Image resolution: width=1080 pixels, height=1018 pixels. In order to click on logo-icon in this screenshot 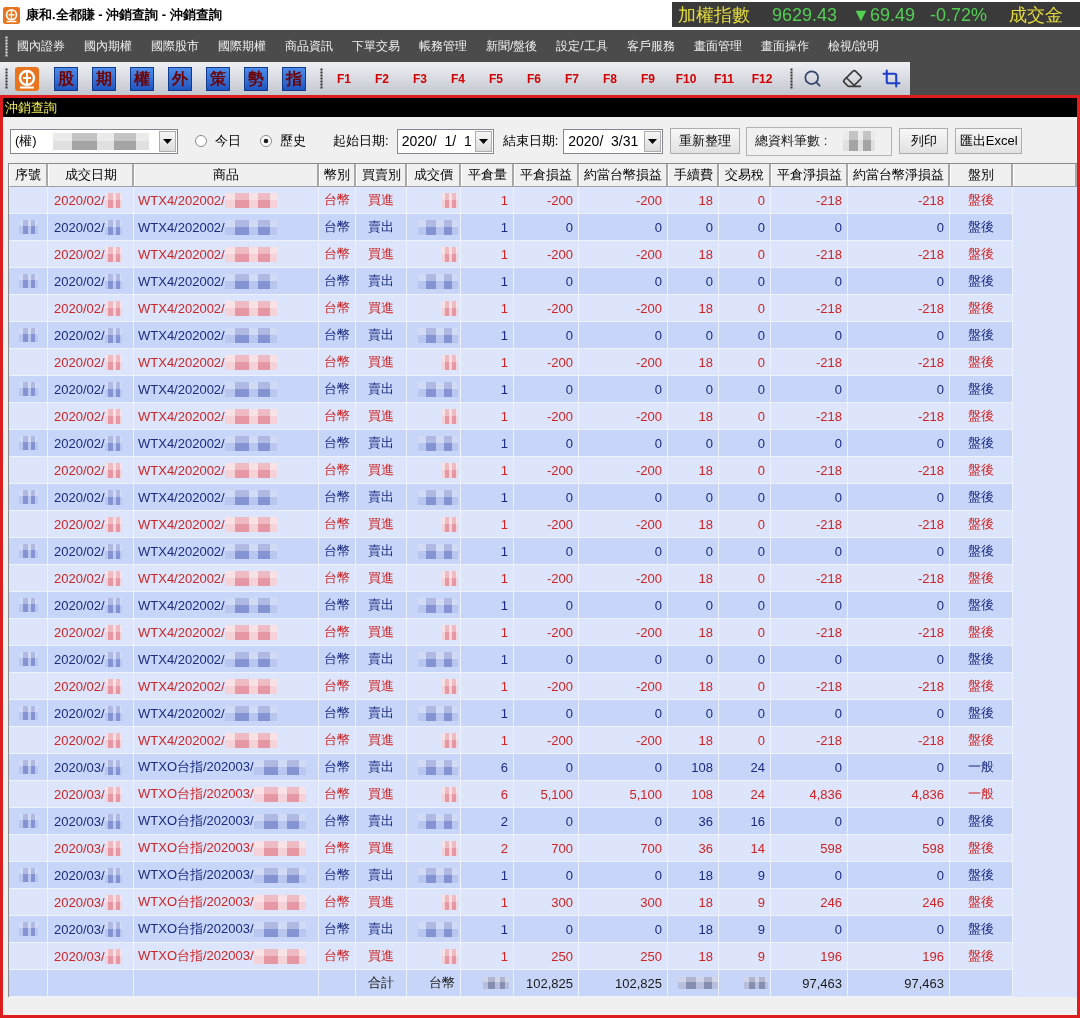, I will do `click(27, 78)`.